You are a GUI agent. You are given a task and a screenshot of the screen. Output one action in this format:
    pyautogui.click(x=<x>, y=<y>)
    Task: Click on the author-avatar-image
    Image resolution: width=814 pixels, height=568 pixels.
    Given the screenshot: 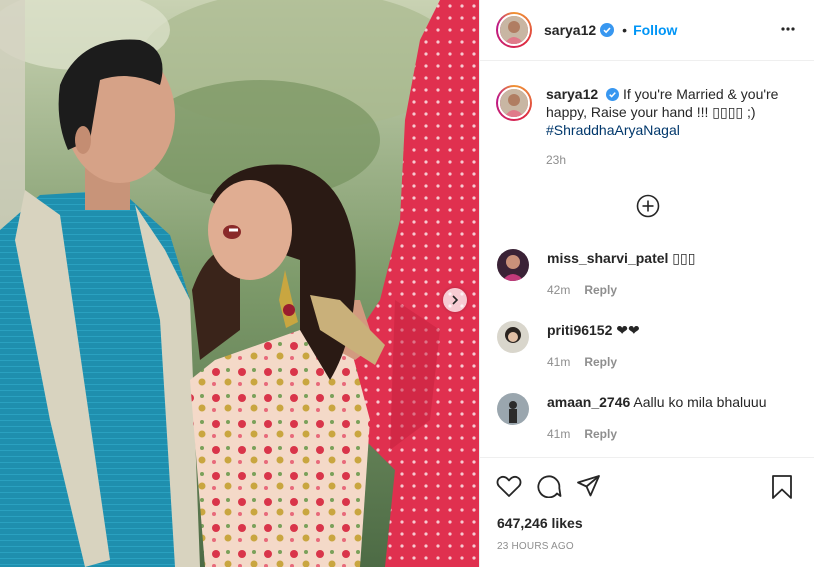 What is the action you would take?
    pyautogui.click(x=514, y=30)
    